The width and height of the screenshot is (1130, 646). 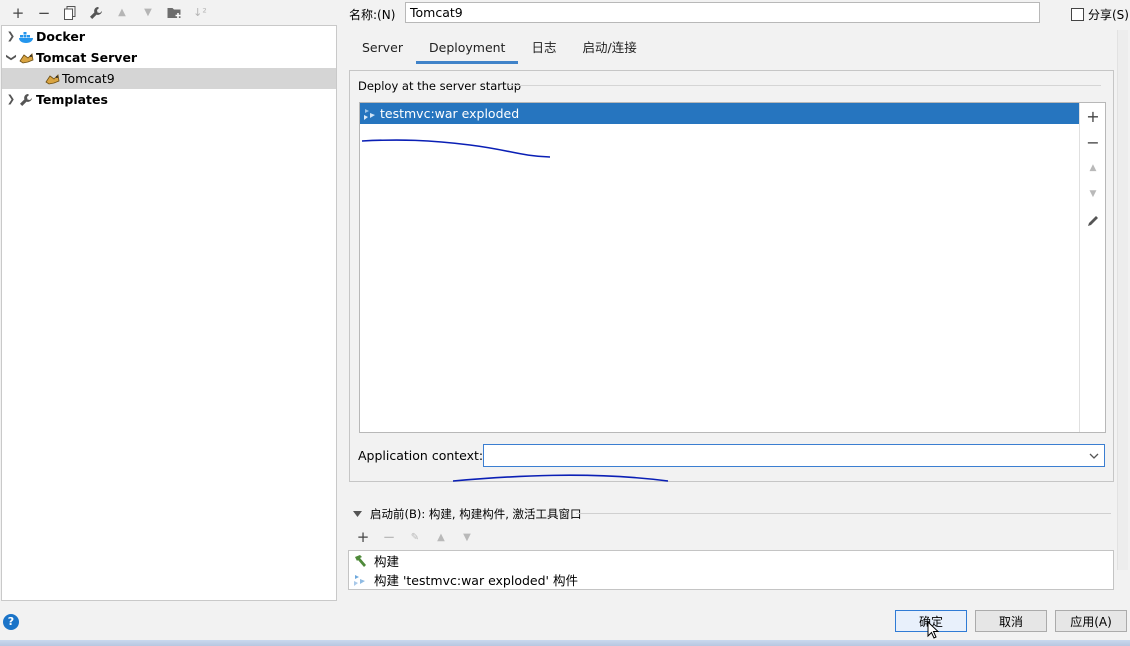 I want to click on copy-icon, so click(x=70, y=13).